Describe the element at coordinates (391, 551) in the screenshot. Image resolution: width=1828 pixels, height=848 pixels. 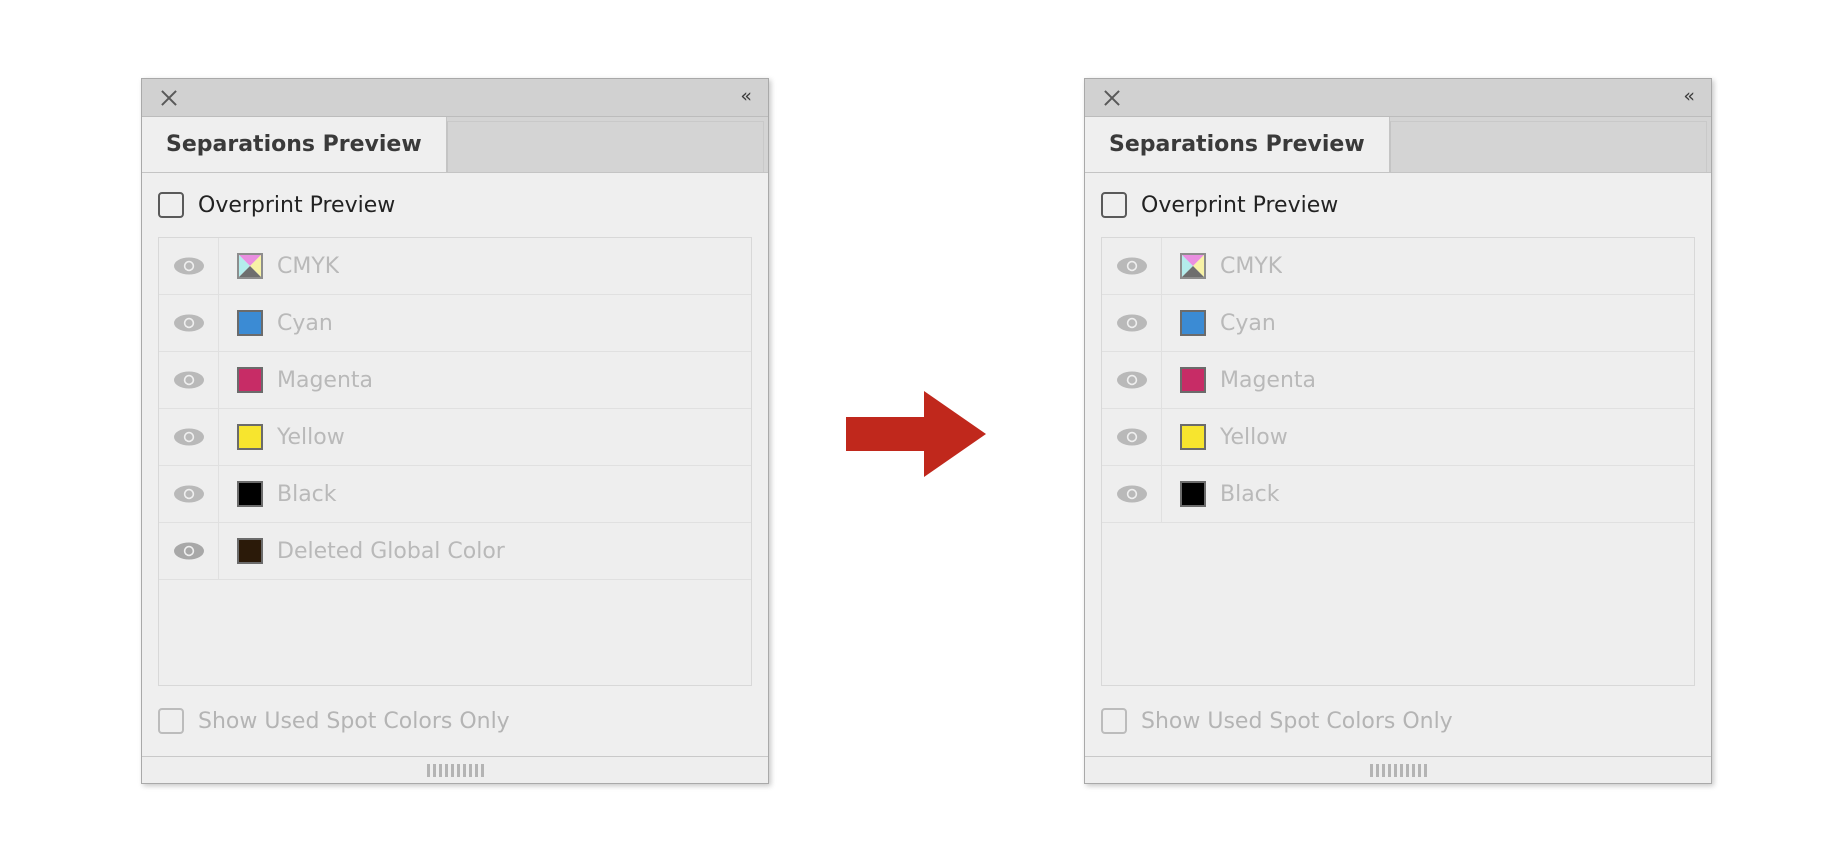
I see `separation-name: Deleted Global Color` at that location.